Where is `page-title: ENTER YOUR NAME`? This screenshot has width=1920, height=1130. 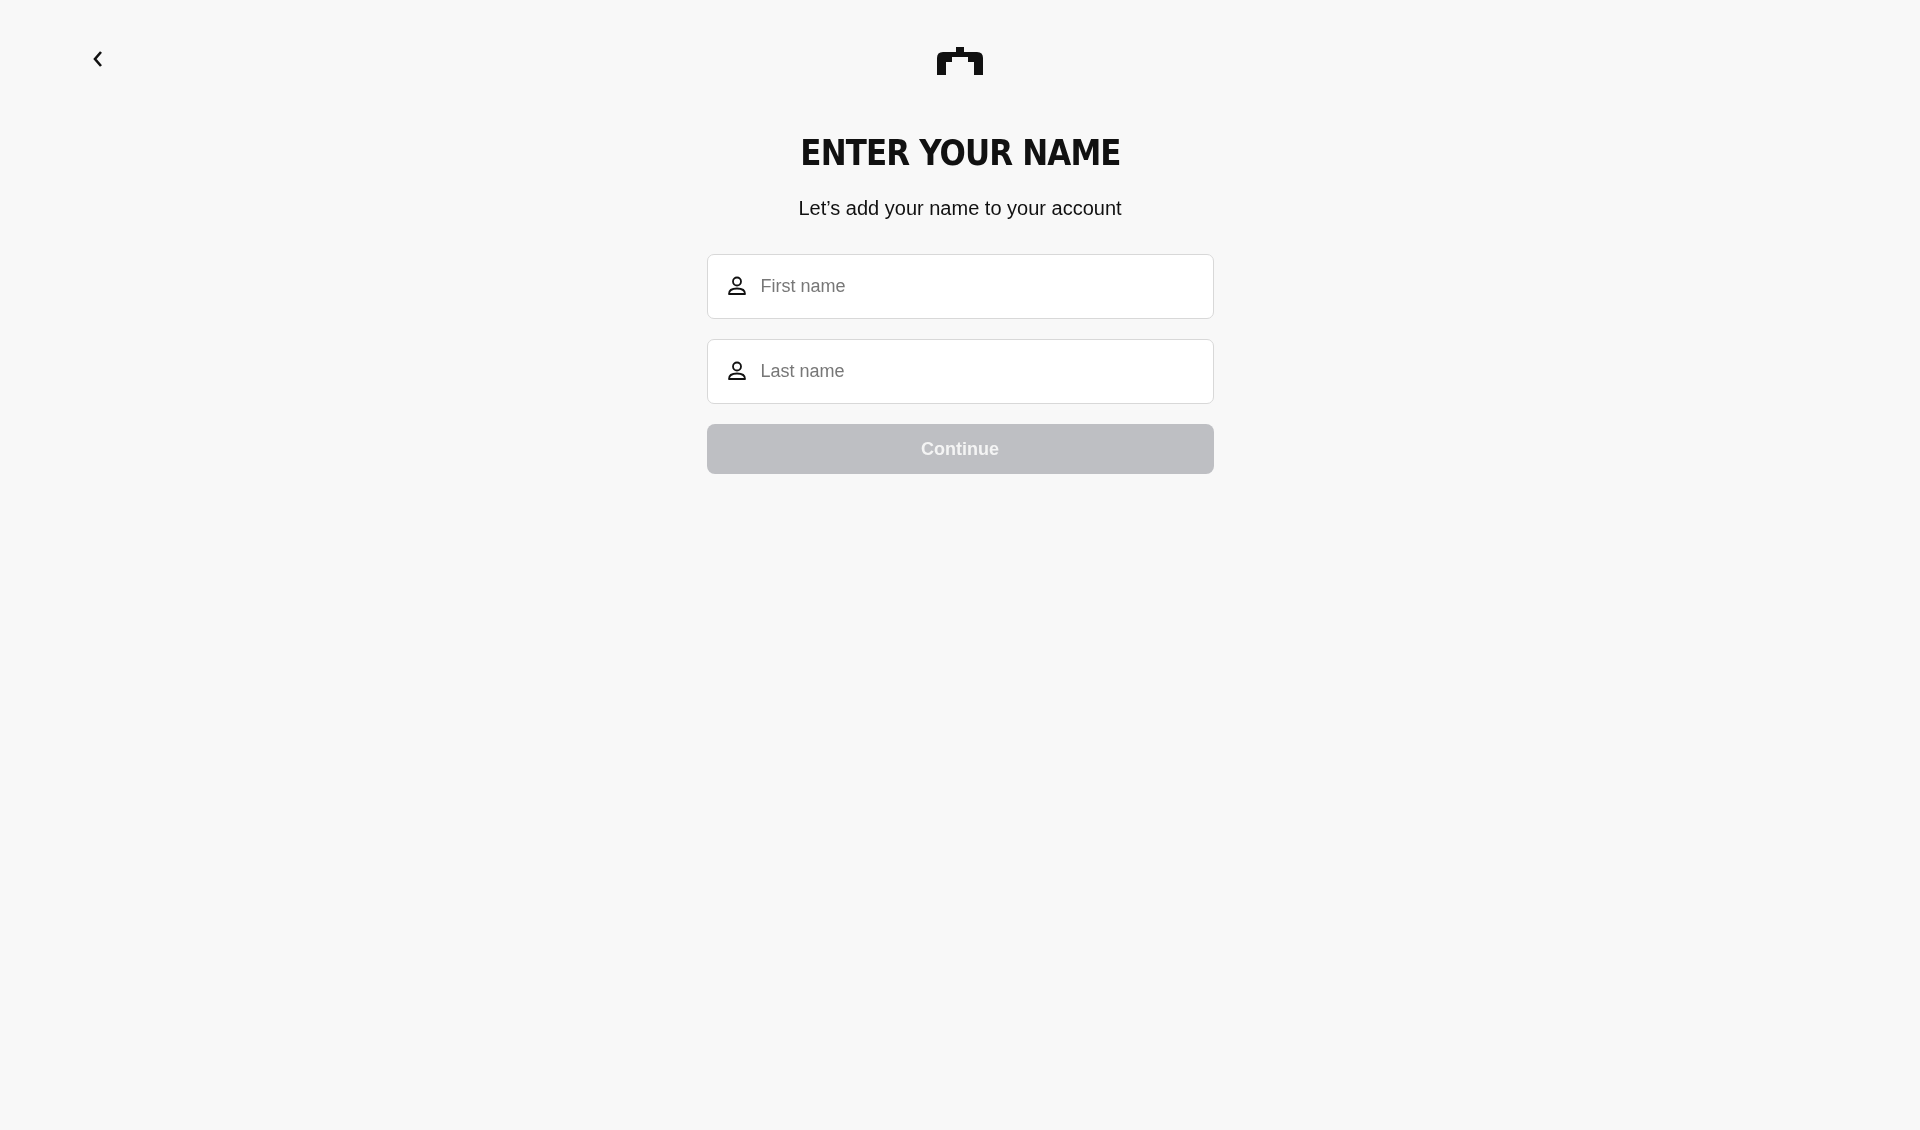
page-title: ENTER YOUR NAME is located at coordinates (960, 152).